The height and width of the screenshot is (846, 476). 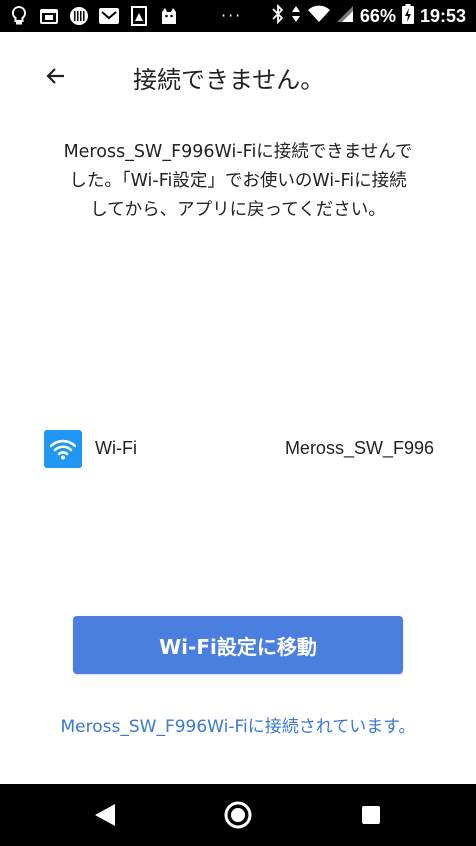 I want to click on message-line: してから、アプリに戻ってください。, so click(x=238, y=210).